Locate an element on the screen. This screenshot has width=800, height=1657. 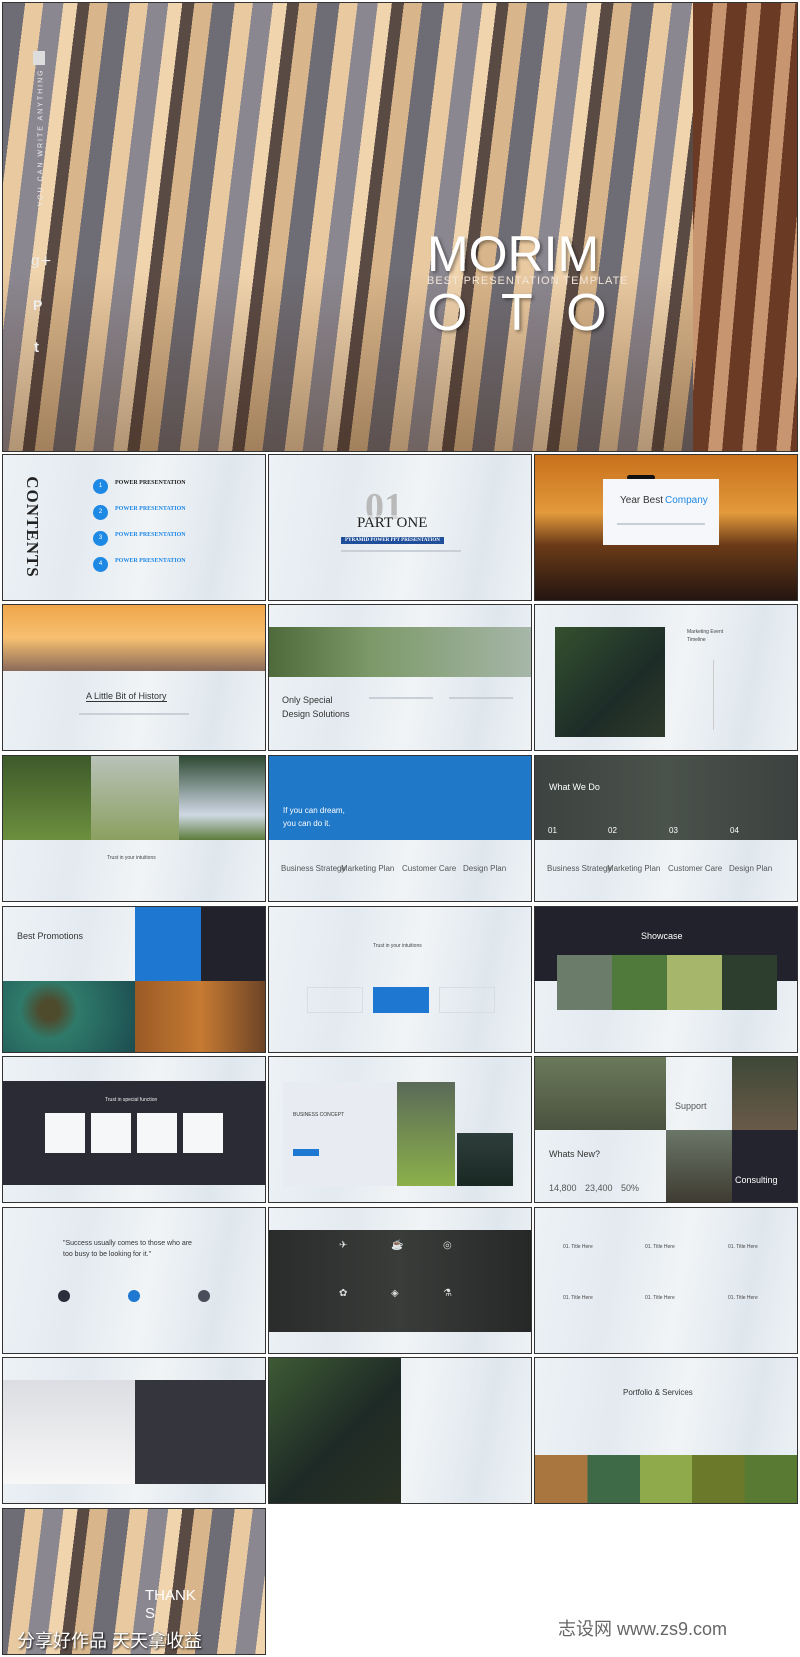
slide-promotions: Best Promotions is located at coordinates (134, 979).